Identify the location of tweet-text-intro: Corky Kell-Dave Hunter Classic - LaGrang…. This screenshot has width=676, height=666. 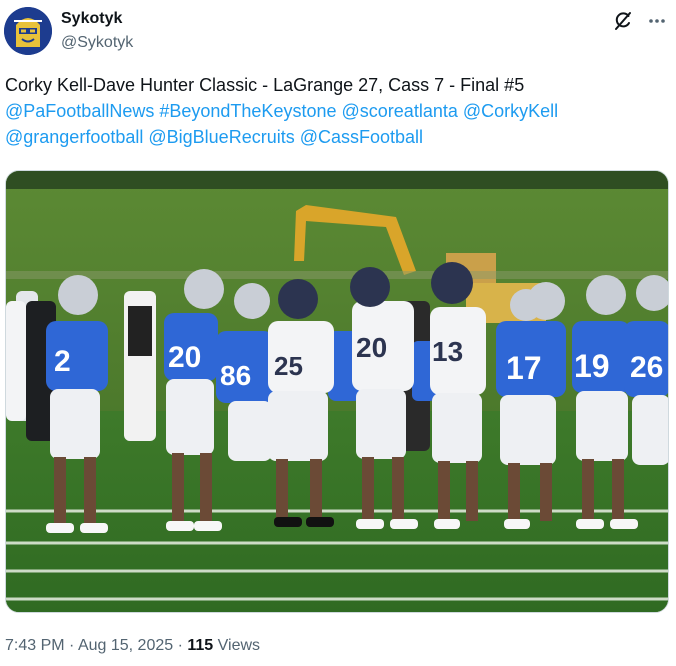
(265, 85).